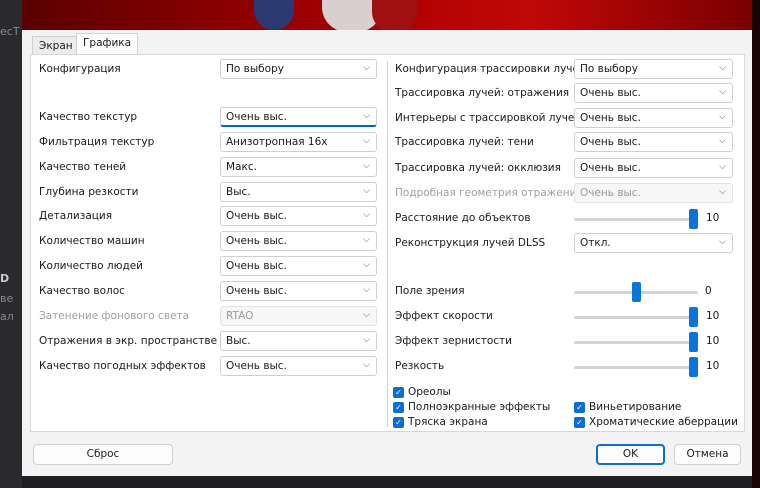 The height and width of the screenshot is (488, 760). What do you see at coordinates (656, 422) in the screenshot?
I see `checkbox-4: ✓ Хроматические аберрации` at bounding box center [656, 422].